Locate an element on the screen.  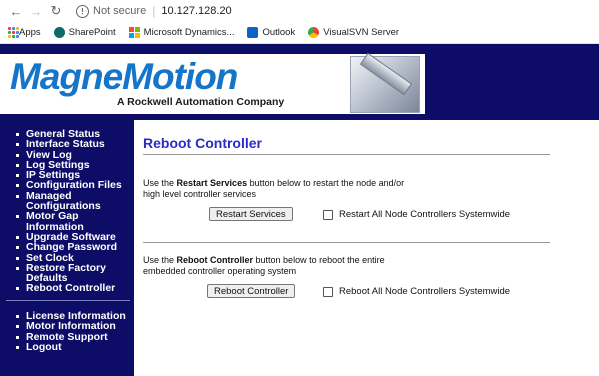
restart-all-checkbox-row: Restart All Node Controllers Systemwide is located at coordinates (416, 214).